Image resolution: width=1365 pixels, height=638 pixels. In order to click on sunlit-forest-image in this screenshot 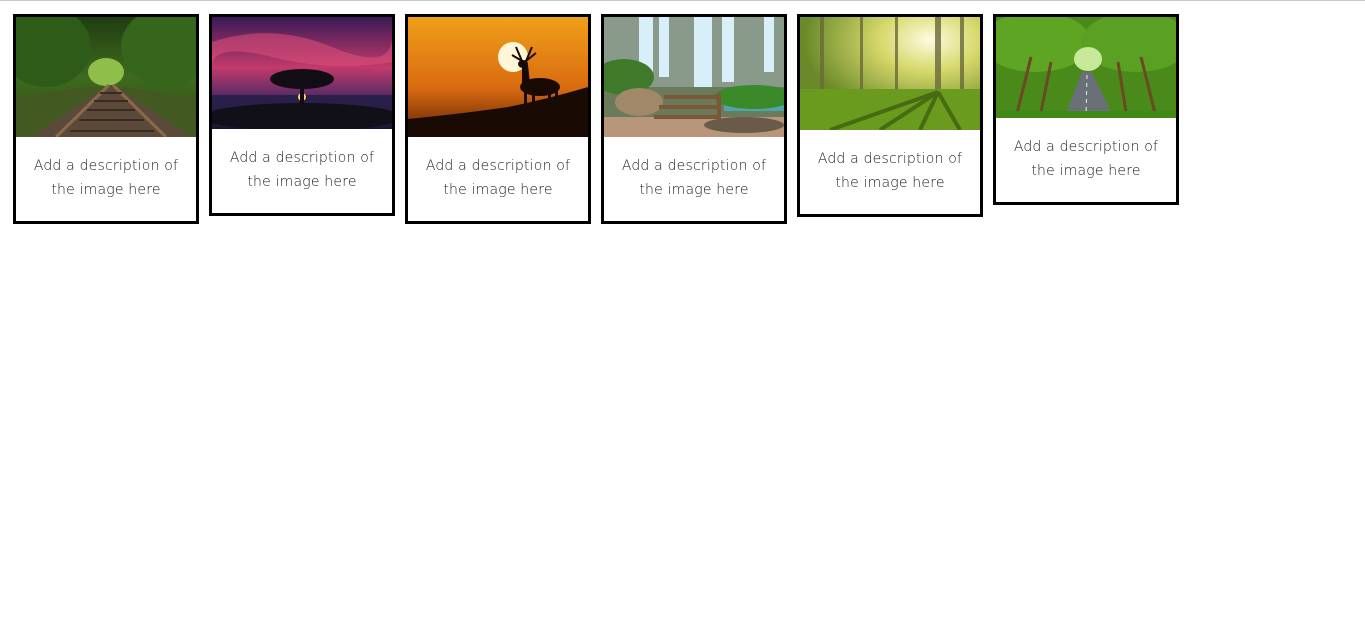, I will do `click(890, 73)`.